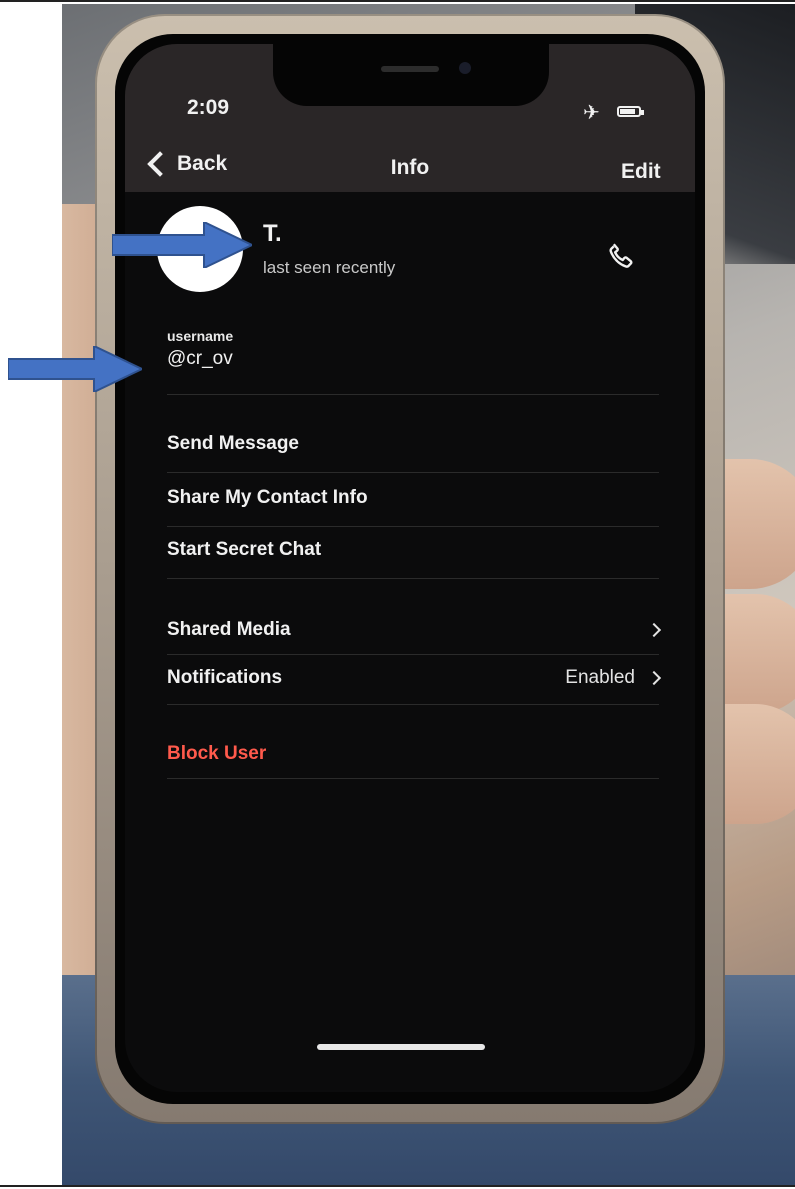  Describe the element at coordinates (229, 629) in the screenshot. I see `row-label: Shared Media` at that location.